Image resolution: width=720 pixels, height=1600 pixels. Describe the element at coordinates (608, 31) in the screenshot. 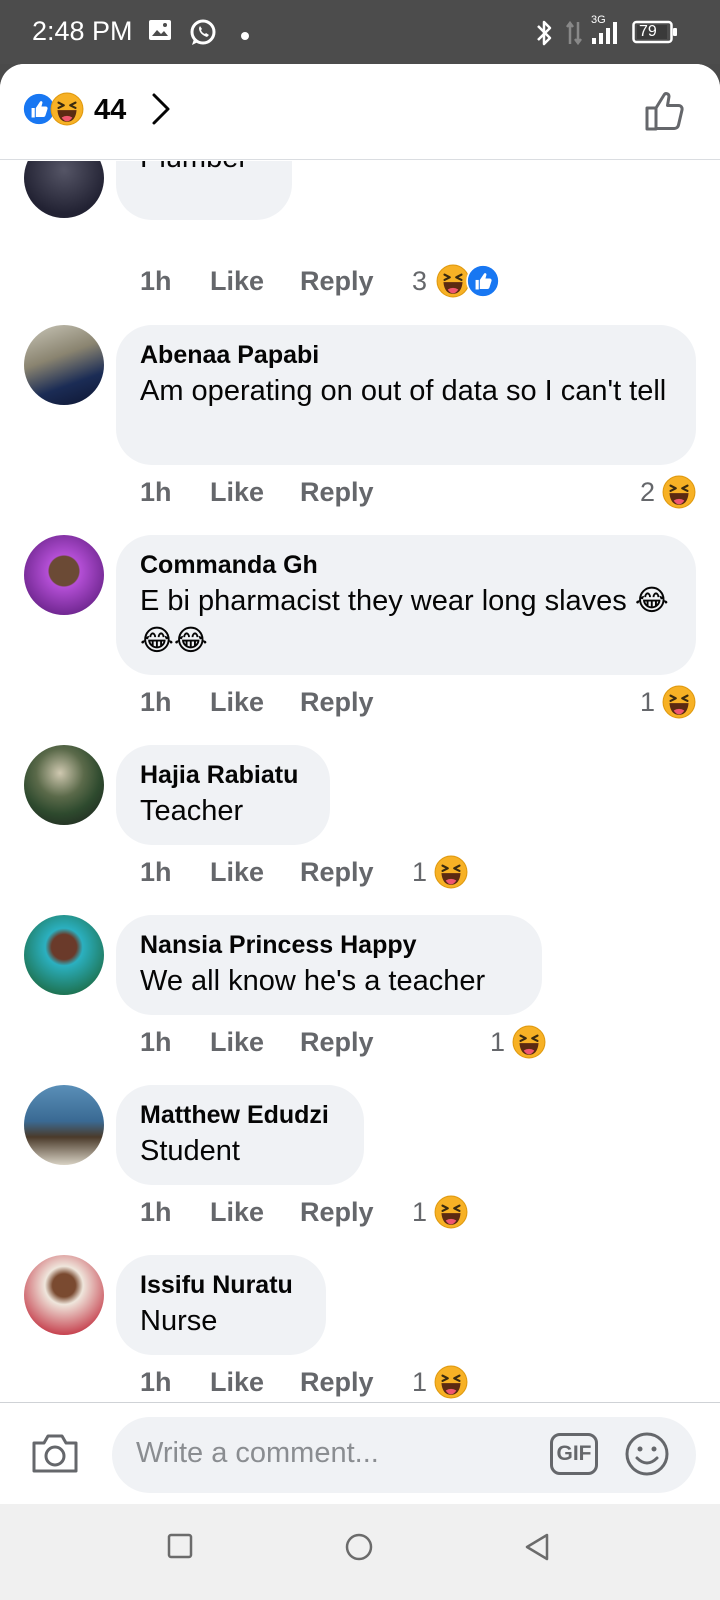

I see `signal-3g-icon: 3G` at that location.